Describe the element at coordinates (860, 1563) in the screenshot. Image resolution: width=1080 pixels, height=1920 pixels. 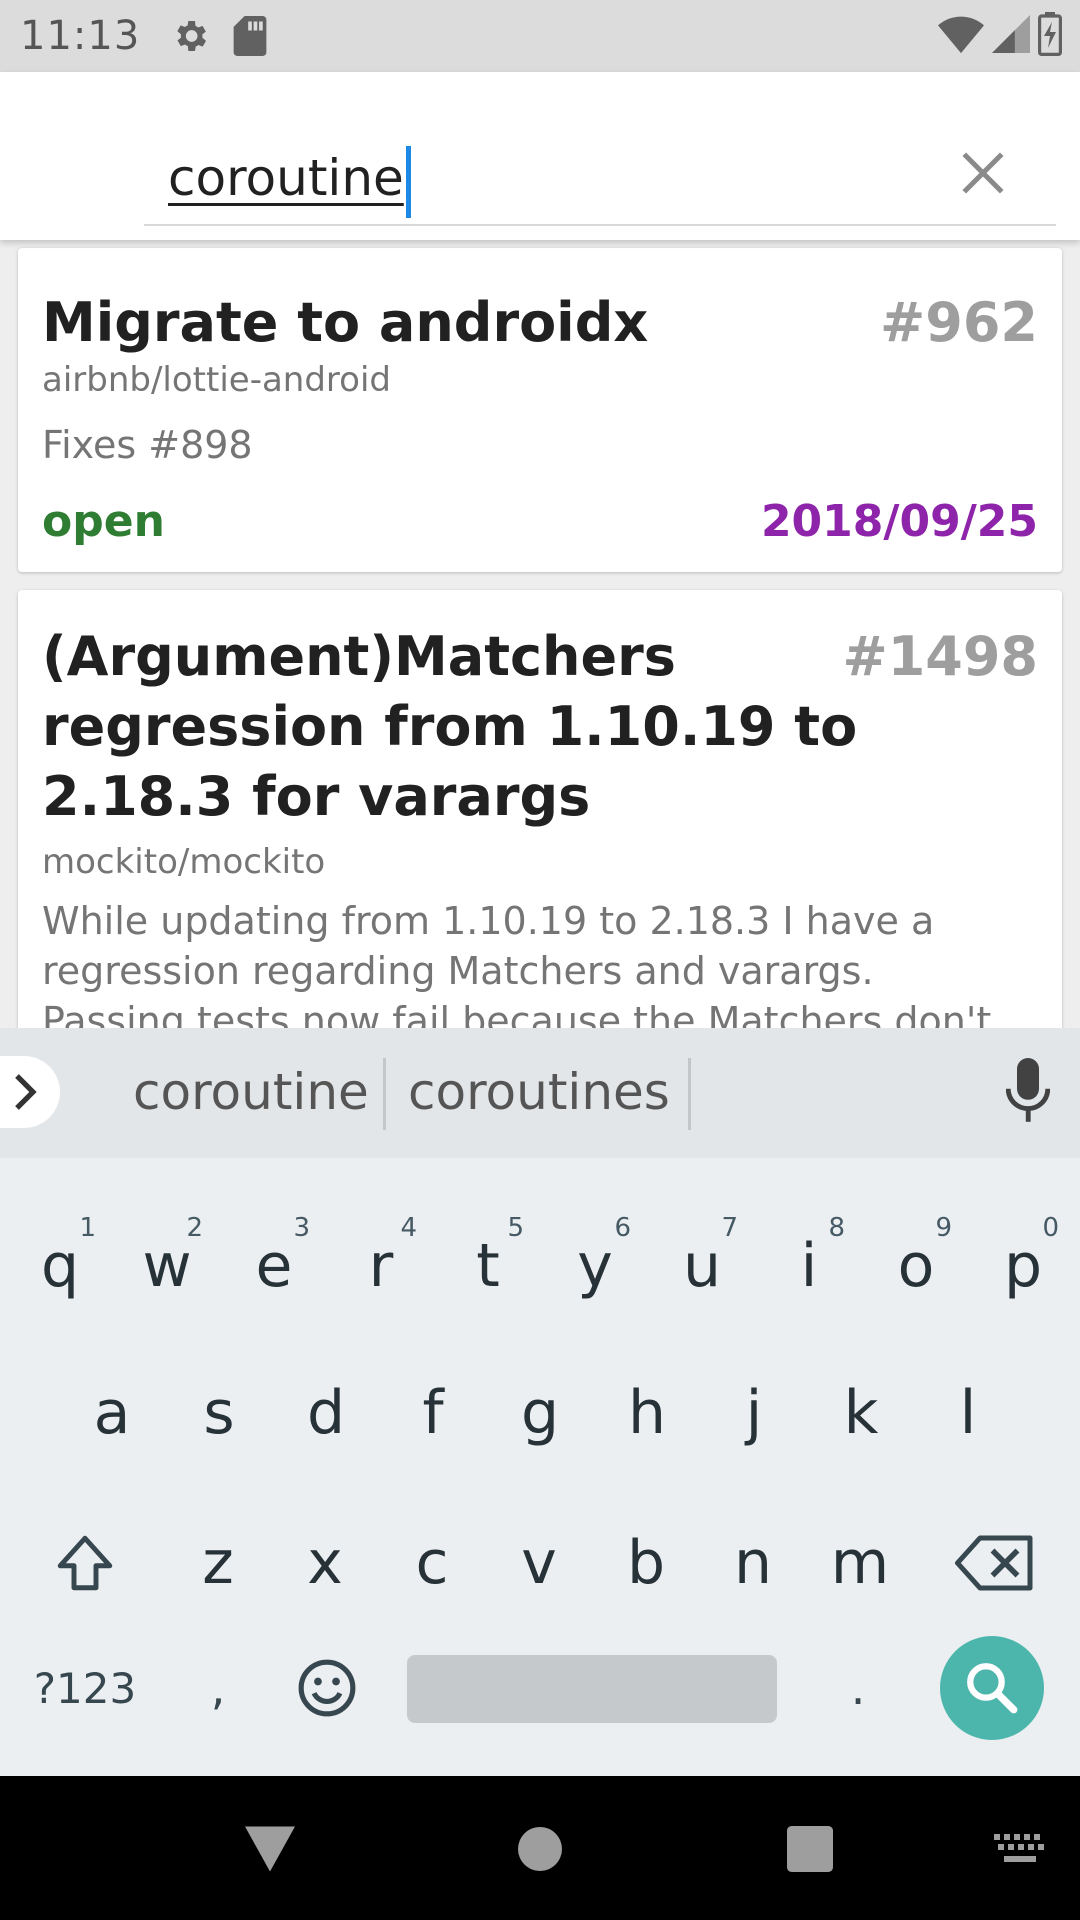
I see `key-m: m` at that location.